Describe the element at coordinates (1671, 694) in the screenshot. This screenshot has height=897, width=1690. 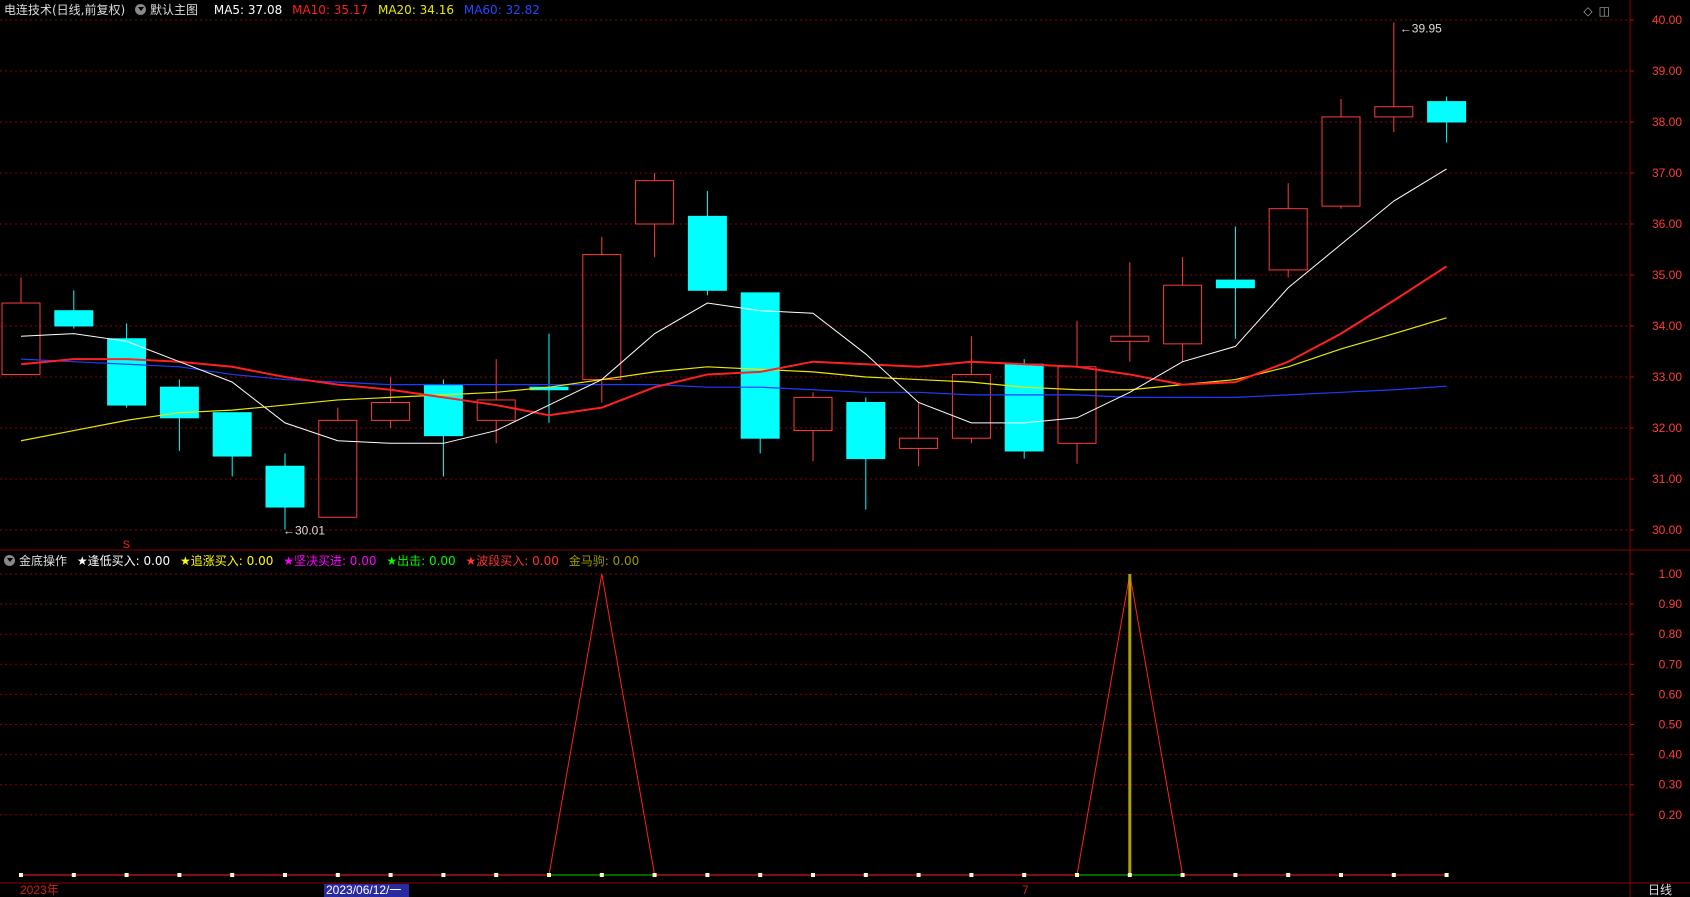
I see `indicator-tick-label: 0.60` at that location.